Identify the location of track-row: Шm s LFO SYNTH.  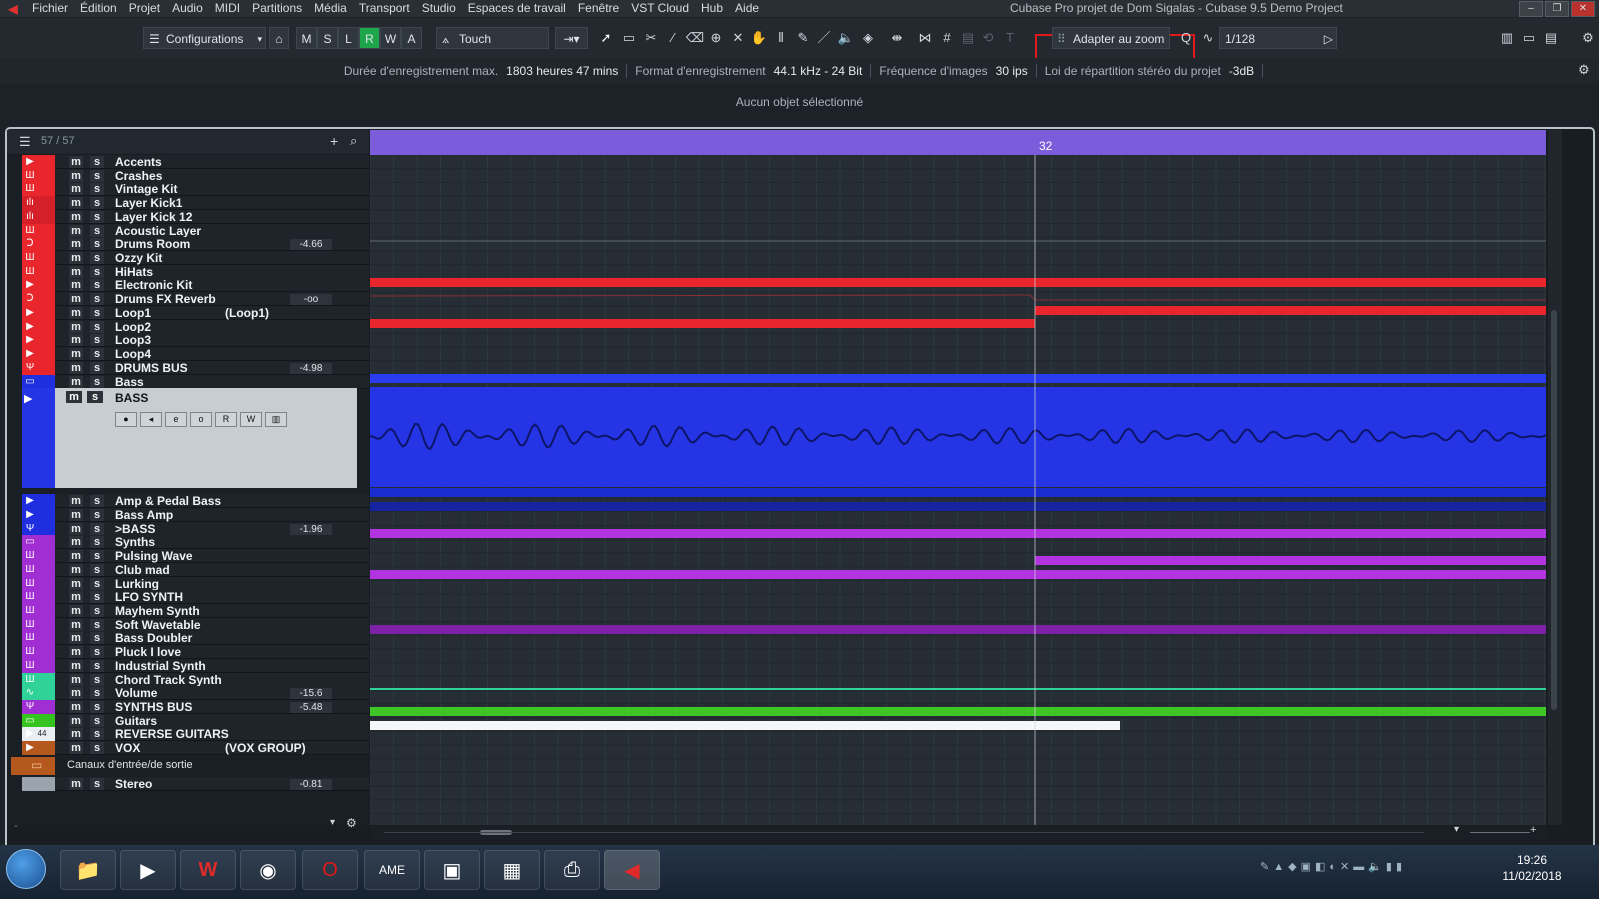
(188, 597).